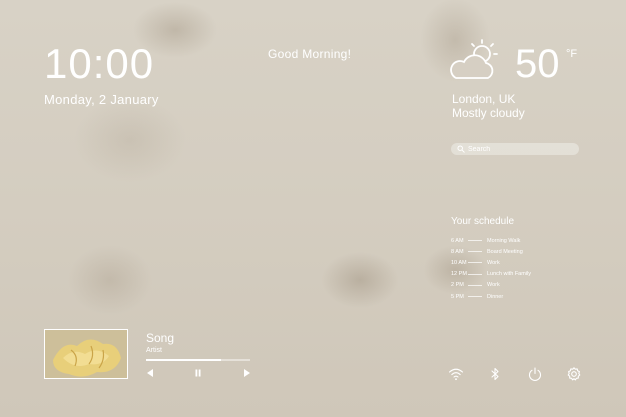 The height and width of the screenshot is (417, 626). What do you see at coordinates (457, 285) in the screenshot?
I see `schedule-time: 2 PM` at bounding box center [457, 285].